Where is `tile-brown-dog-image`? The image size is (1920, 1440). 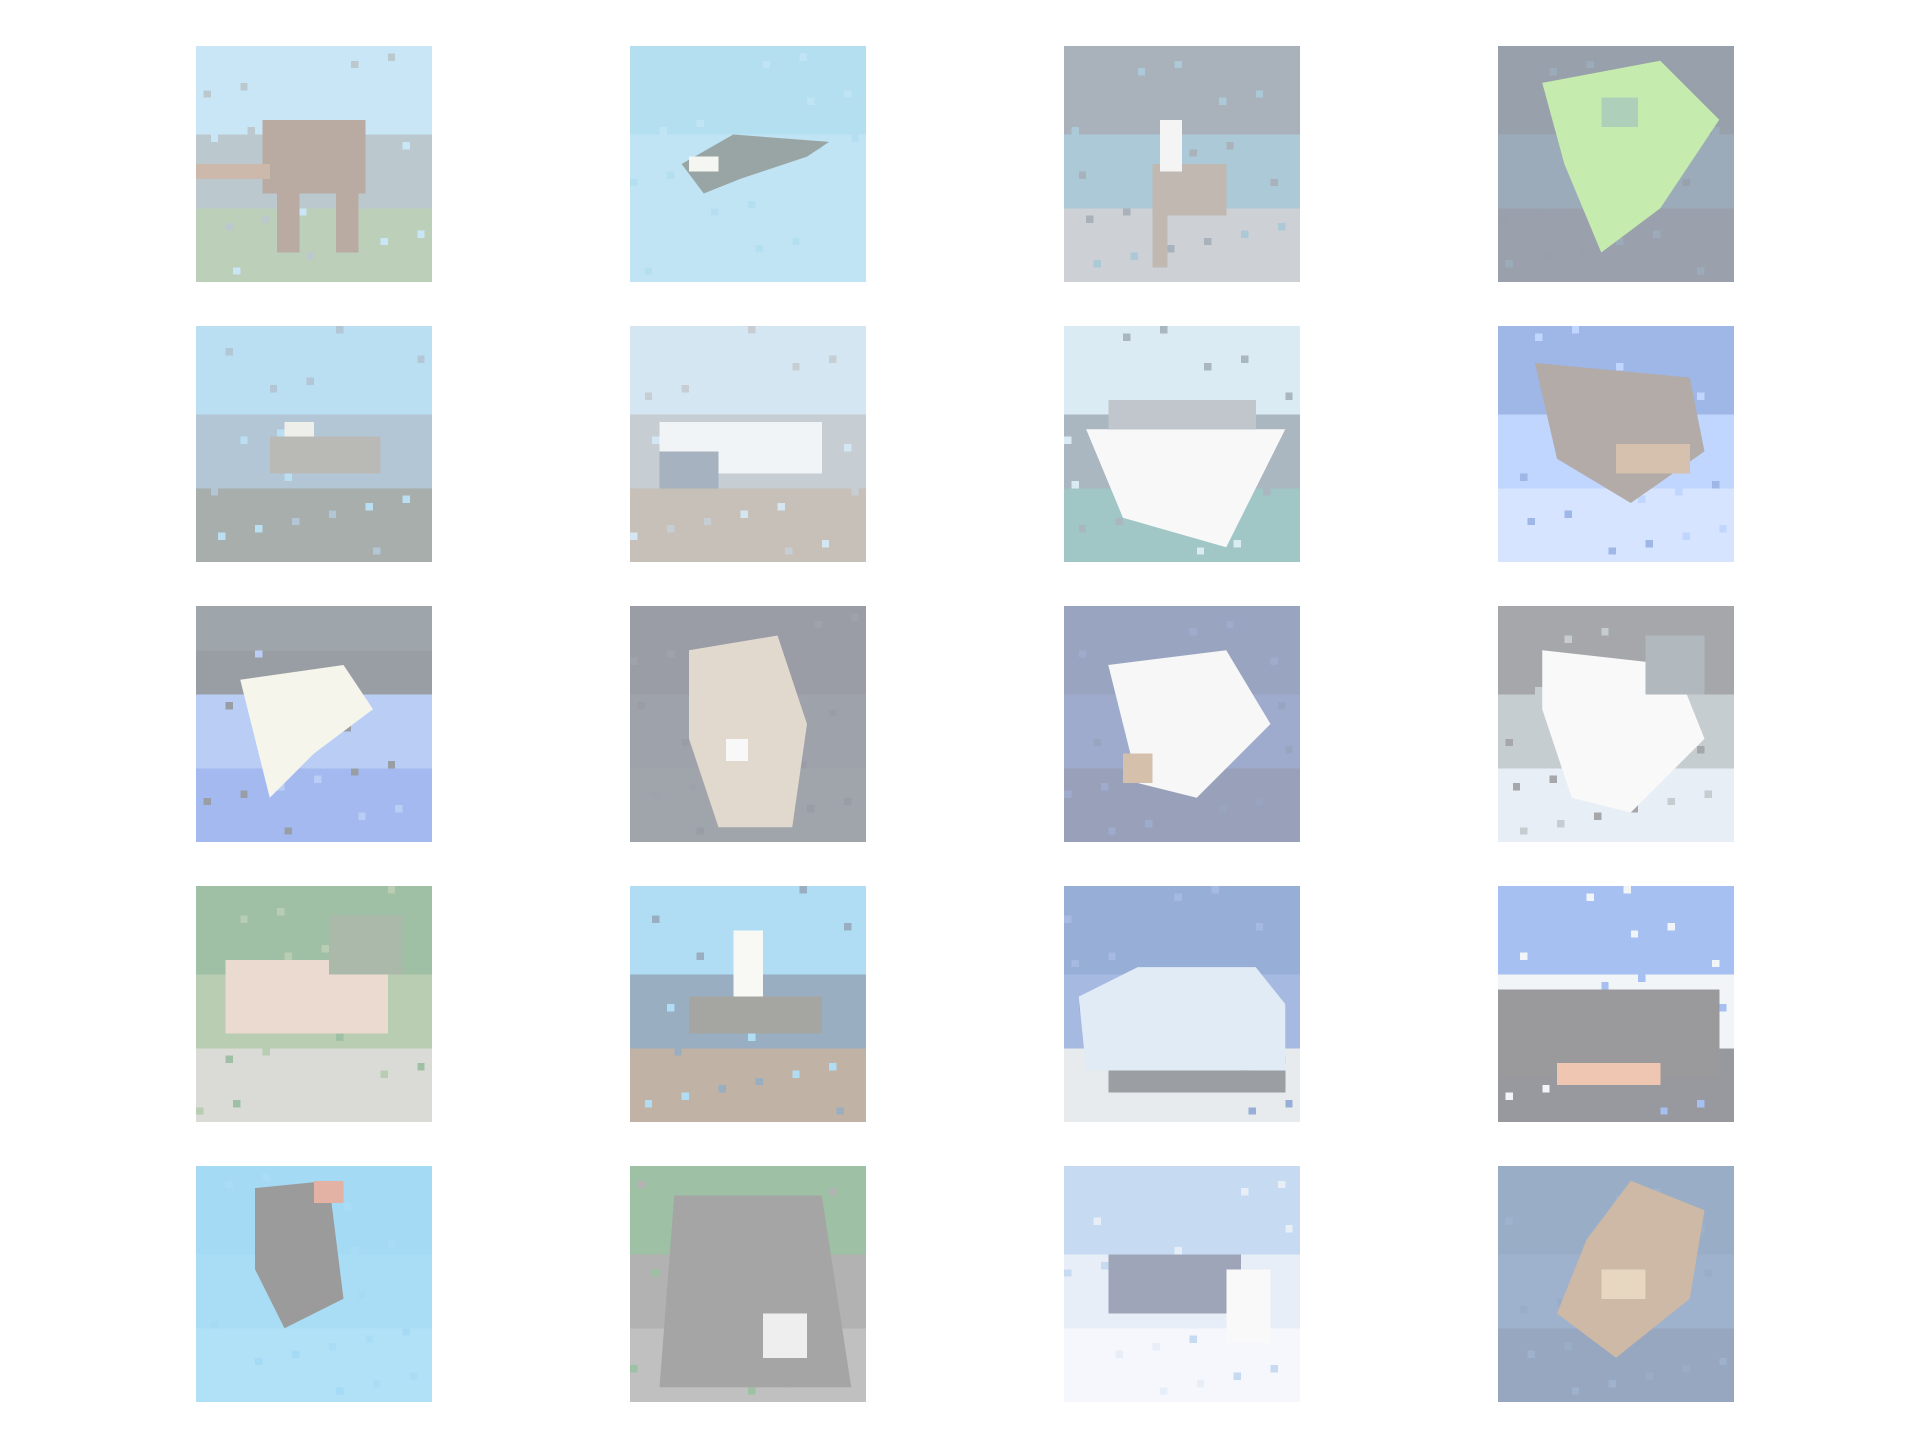
tile-brown-dog-image is located at coordinates (1616, 444).